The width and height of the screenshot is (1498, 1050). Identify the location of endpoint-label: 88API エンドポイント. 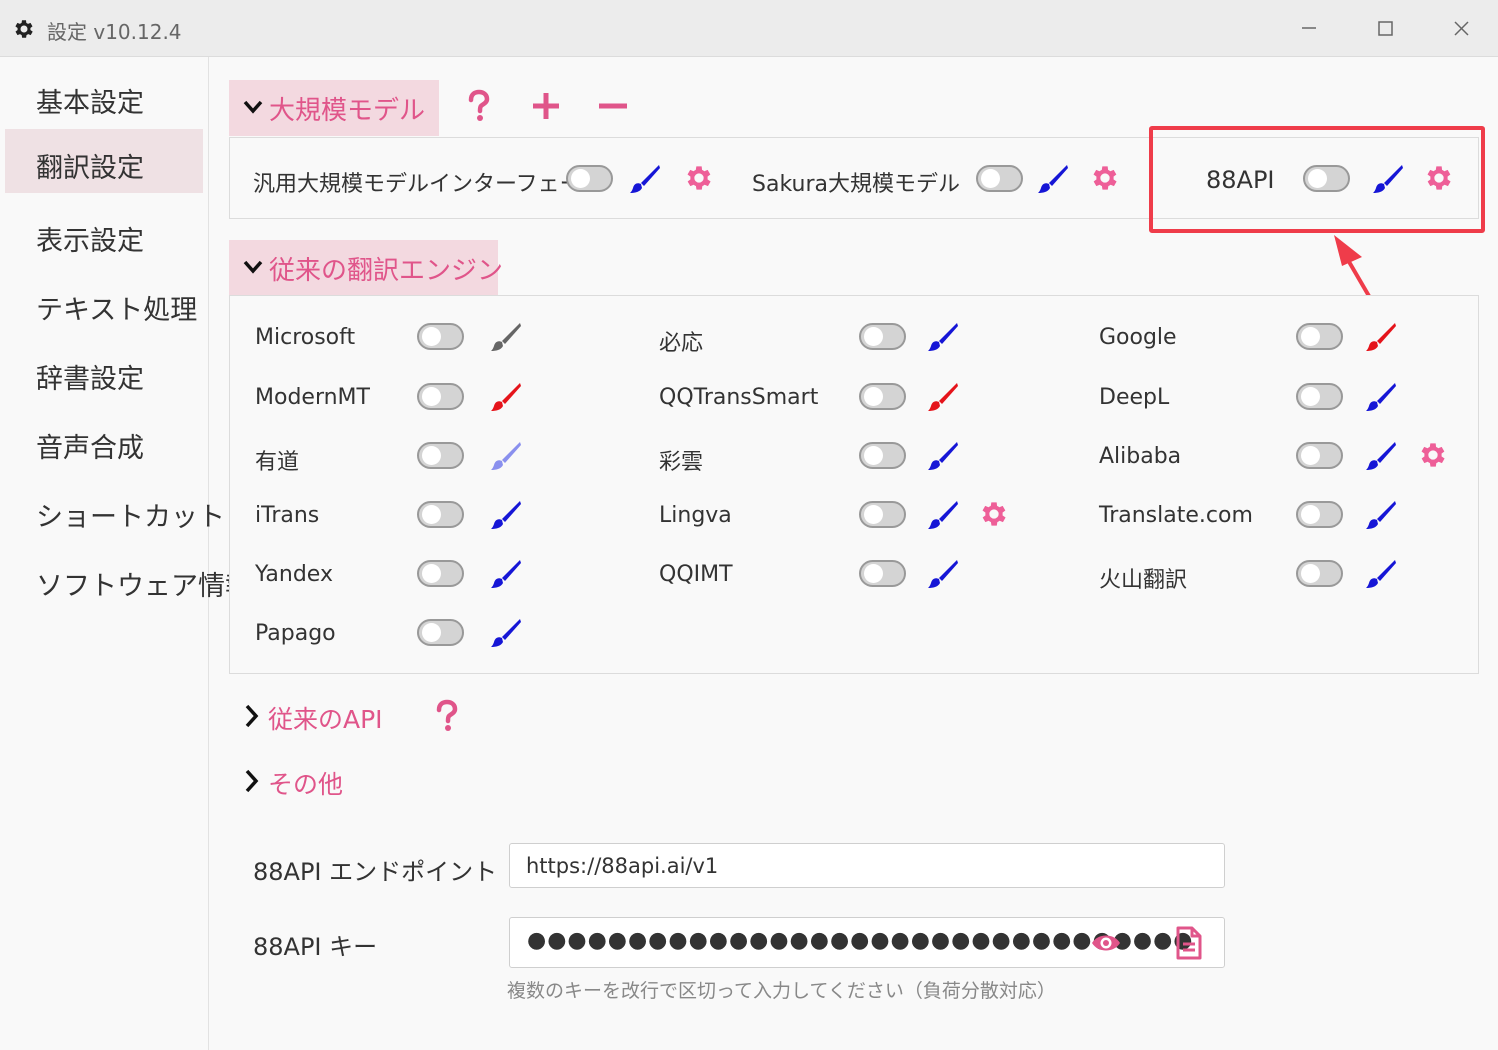
(375, 872).